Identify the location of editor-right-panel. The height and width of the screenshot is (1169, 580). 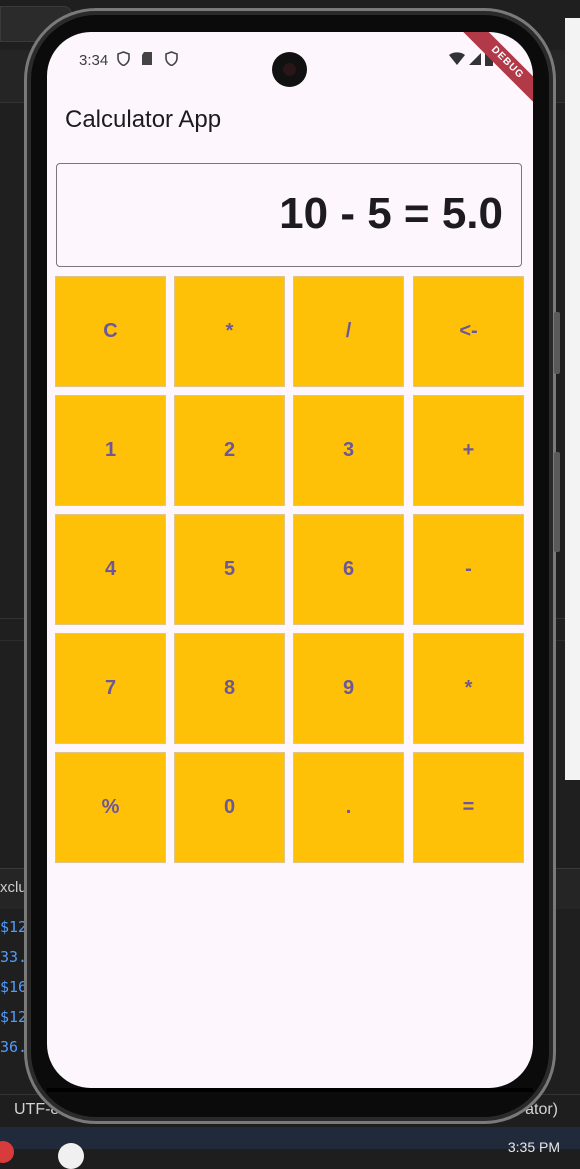
(572, 399).